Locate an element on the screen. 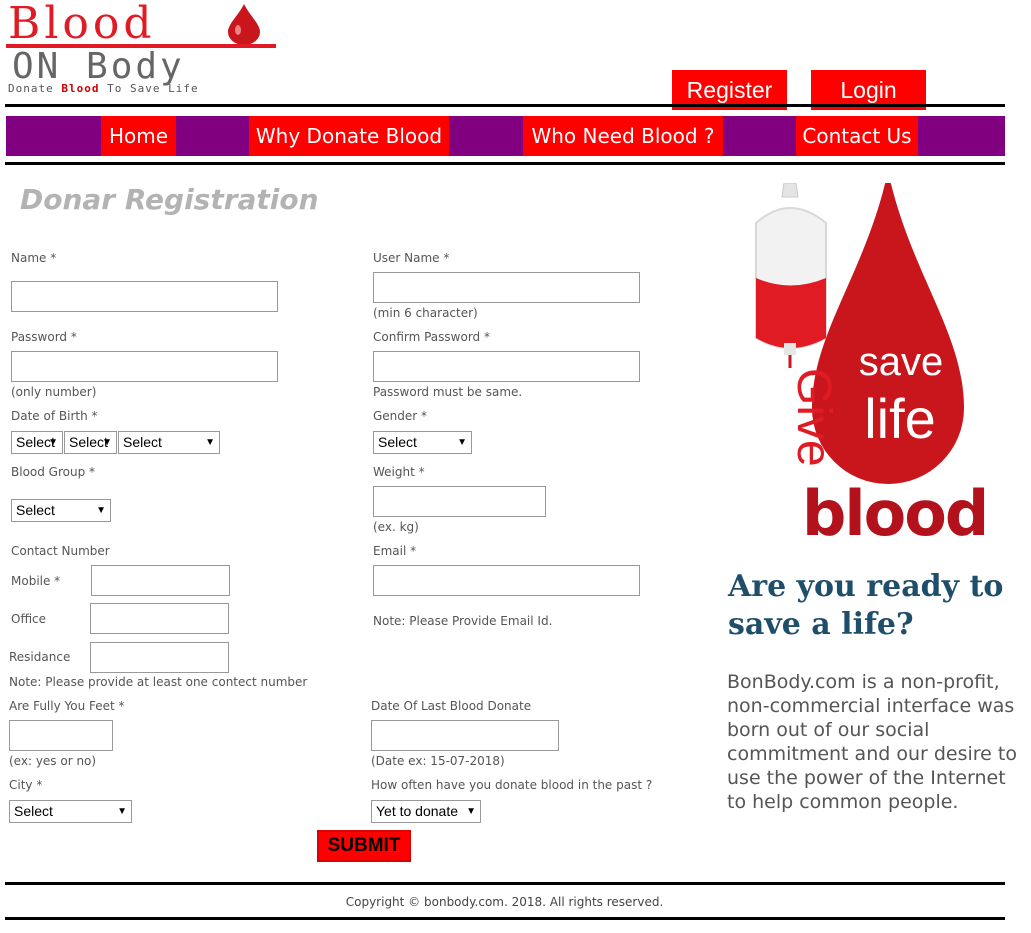 The height and width of the screenshot is (933, 1031). office-input is located at coordinates (159, 618).